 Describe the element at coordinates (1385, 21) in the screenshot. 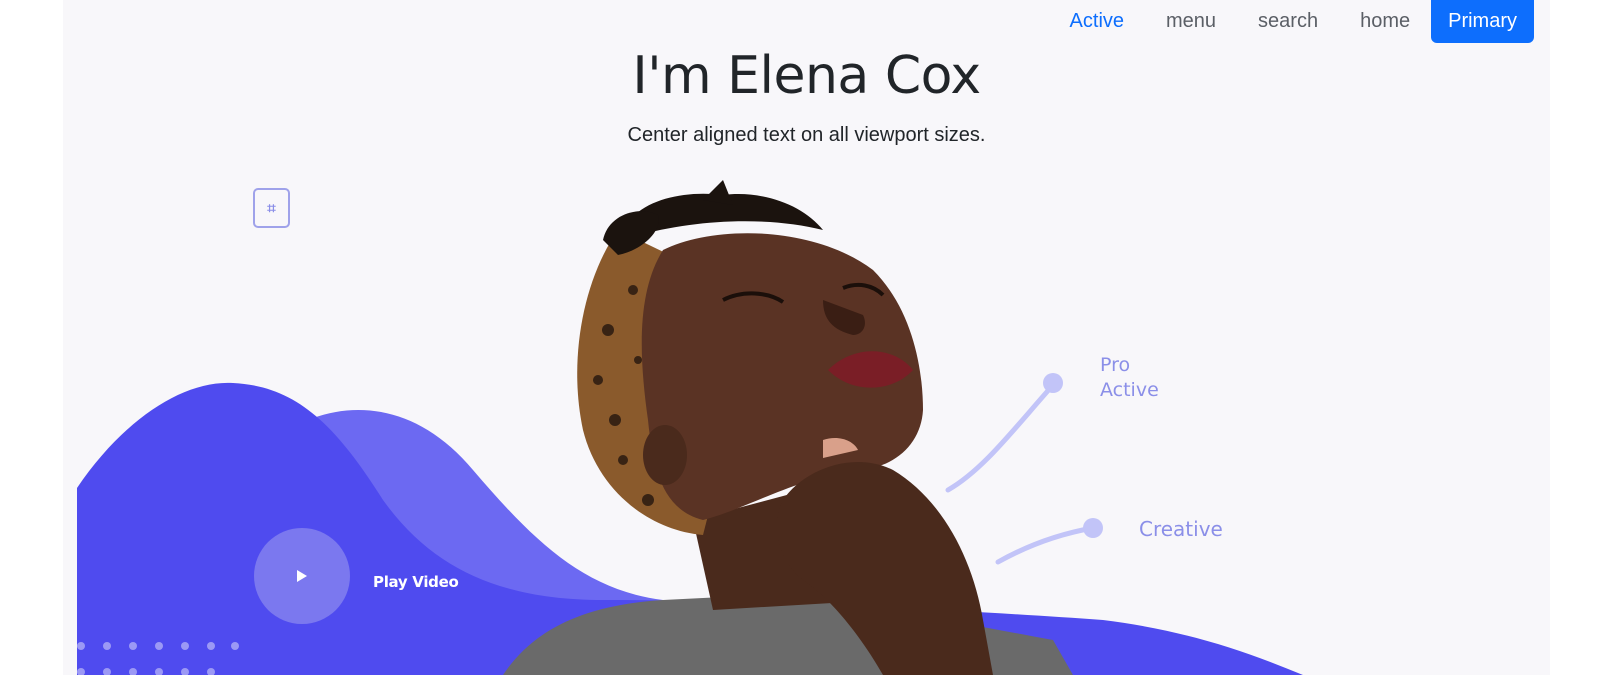

I see `nav-item-home: home` at that location.